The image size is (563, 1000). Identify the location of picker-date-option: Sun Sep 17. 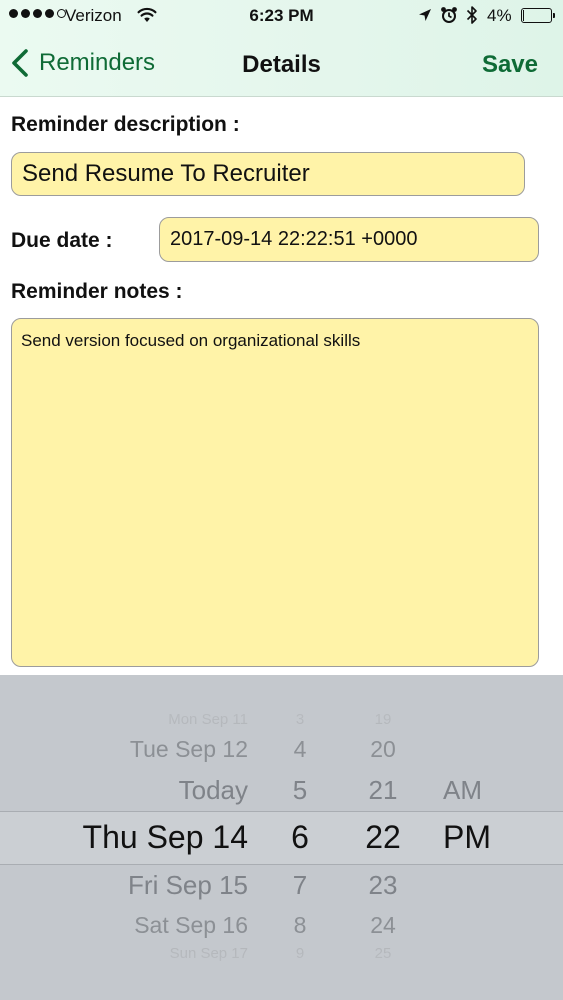
(209, 953).